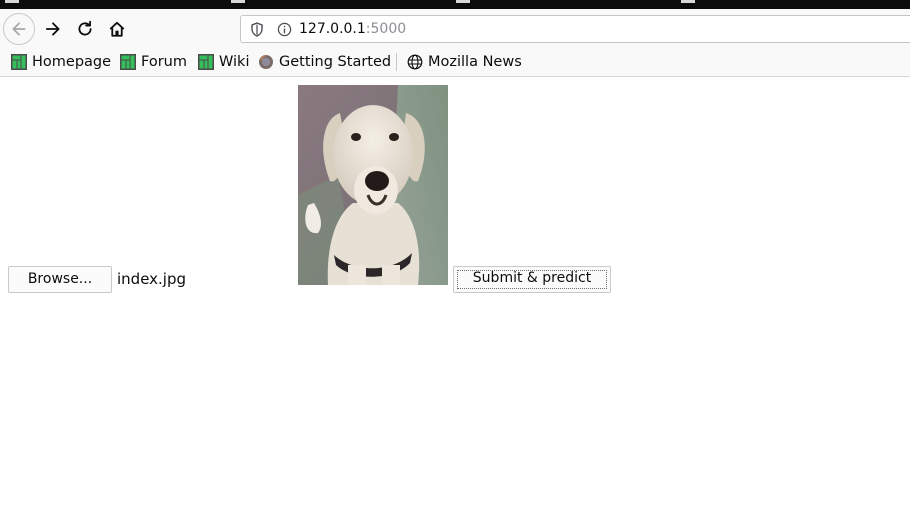  What do you see at coordinates (475, 62) in the screenshot?
I see `bookmark-label: Mozilla News` at bounding box center [475, 62].